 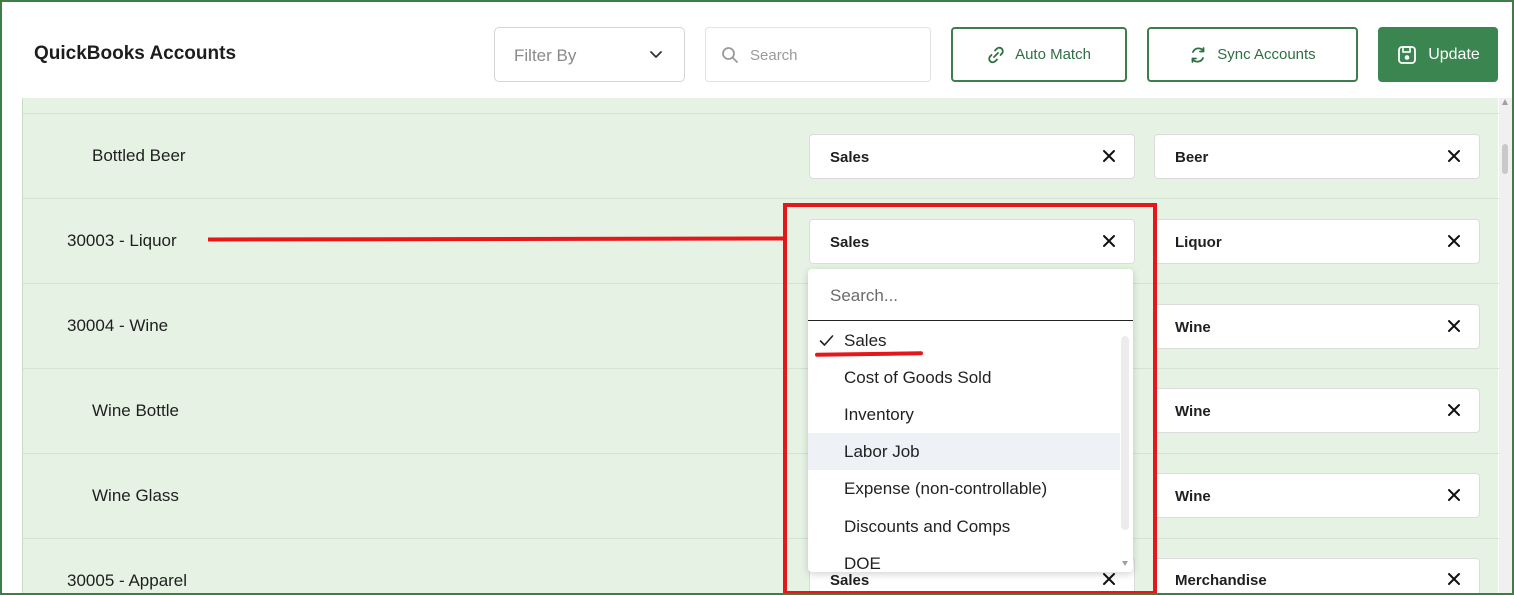 I want to click on category-value: Beer, so click(x=1192, y=157).